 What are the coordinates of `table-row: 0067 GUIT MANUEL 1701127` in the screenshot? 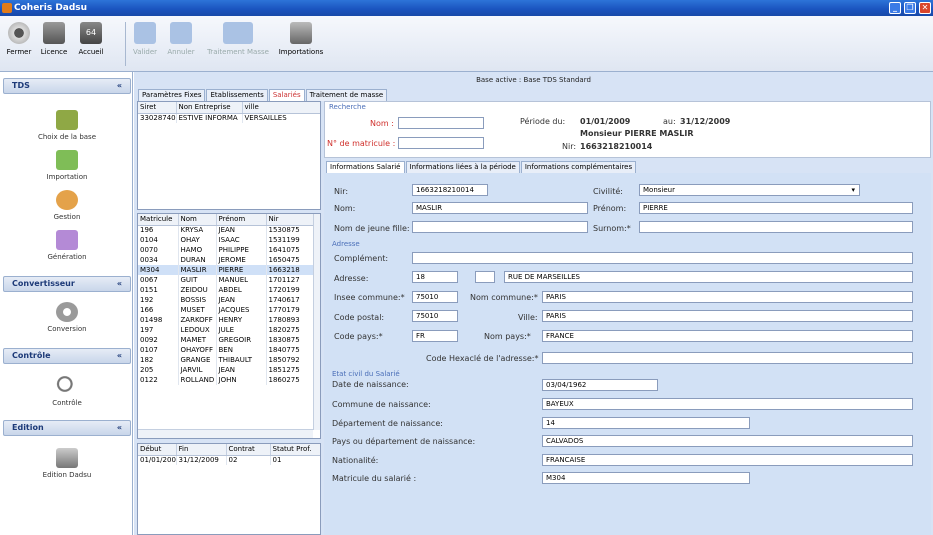 It's located at (226, 280).